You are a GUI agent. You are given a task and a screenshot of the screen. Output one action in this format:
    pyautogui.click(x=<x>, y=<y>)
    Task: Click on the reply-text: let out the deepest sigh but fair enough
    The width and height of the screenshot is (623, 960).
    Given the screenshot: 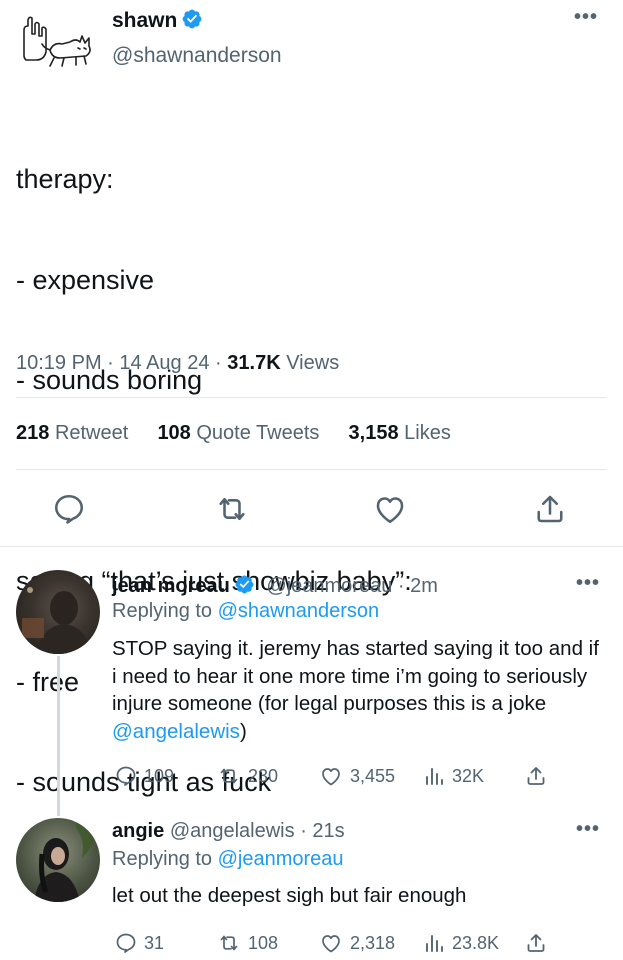 What is the action you would take?
    pyautogui.click(x=289, y=895)
    